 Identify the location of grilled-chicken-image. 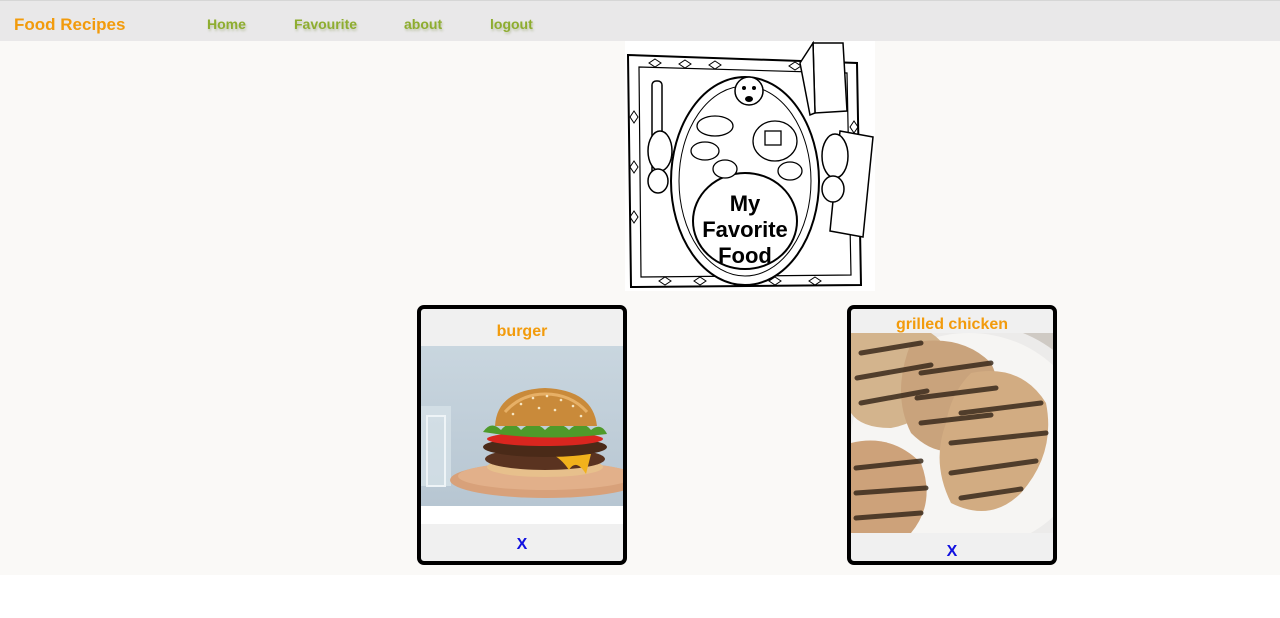
(952, 442).